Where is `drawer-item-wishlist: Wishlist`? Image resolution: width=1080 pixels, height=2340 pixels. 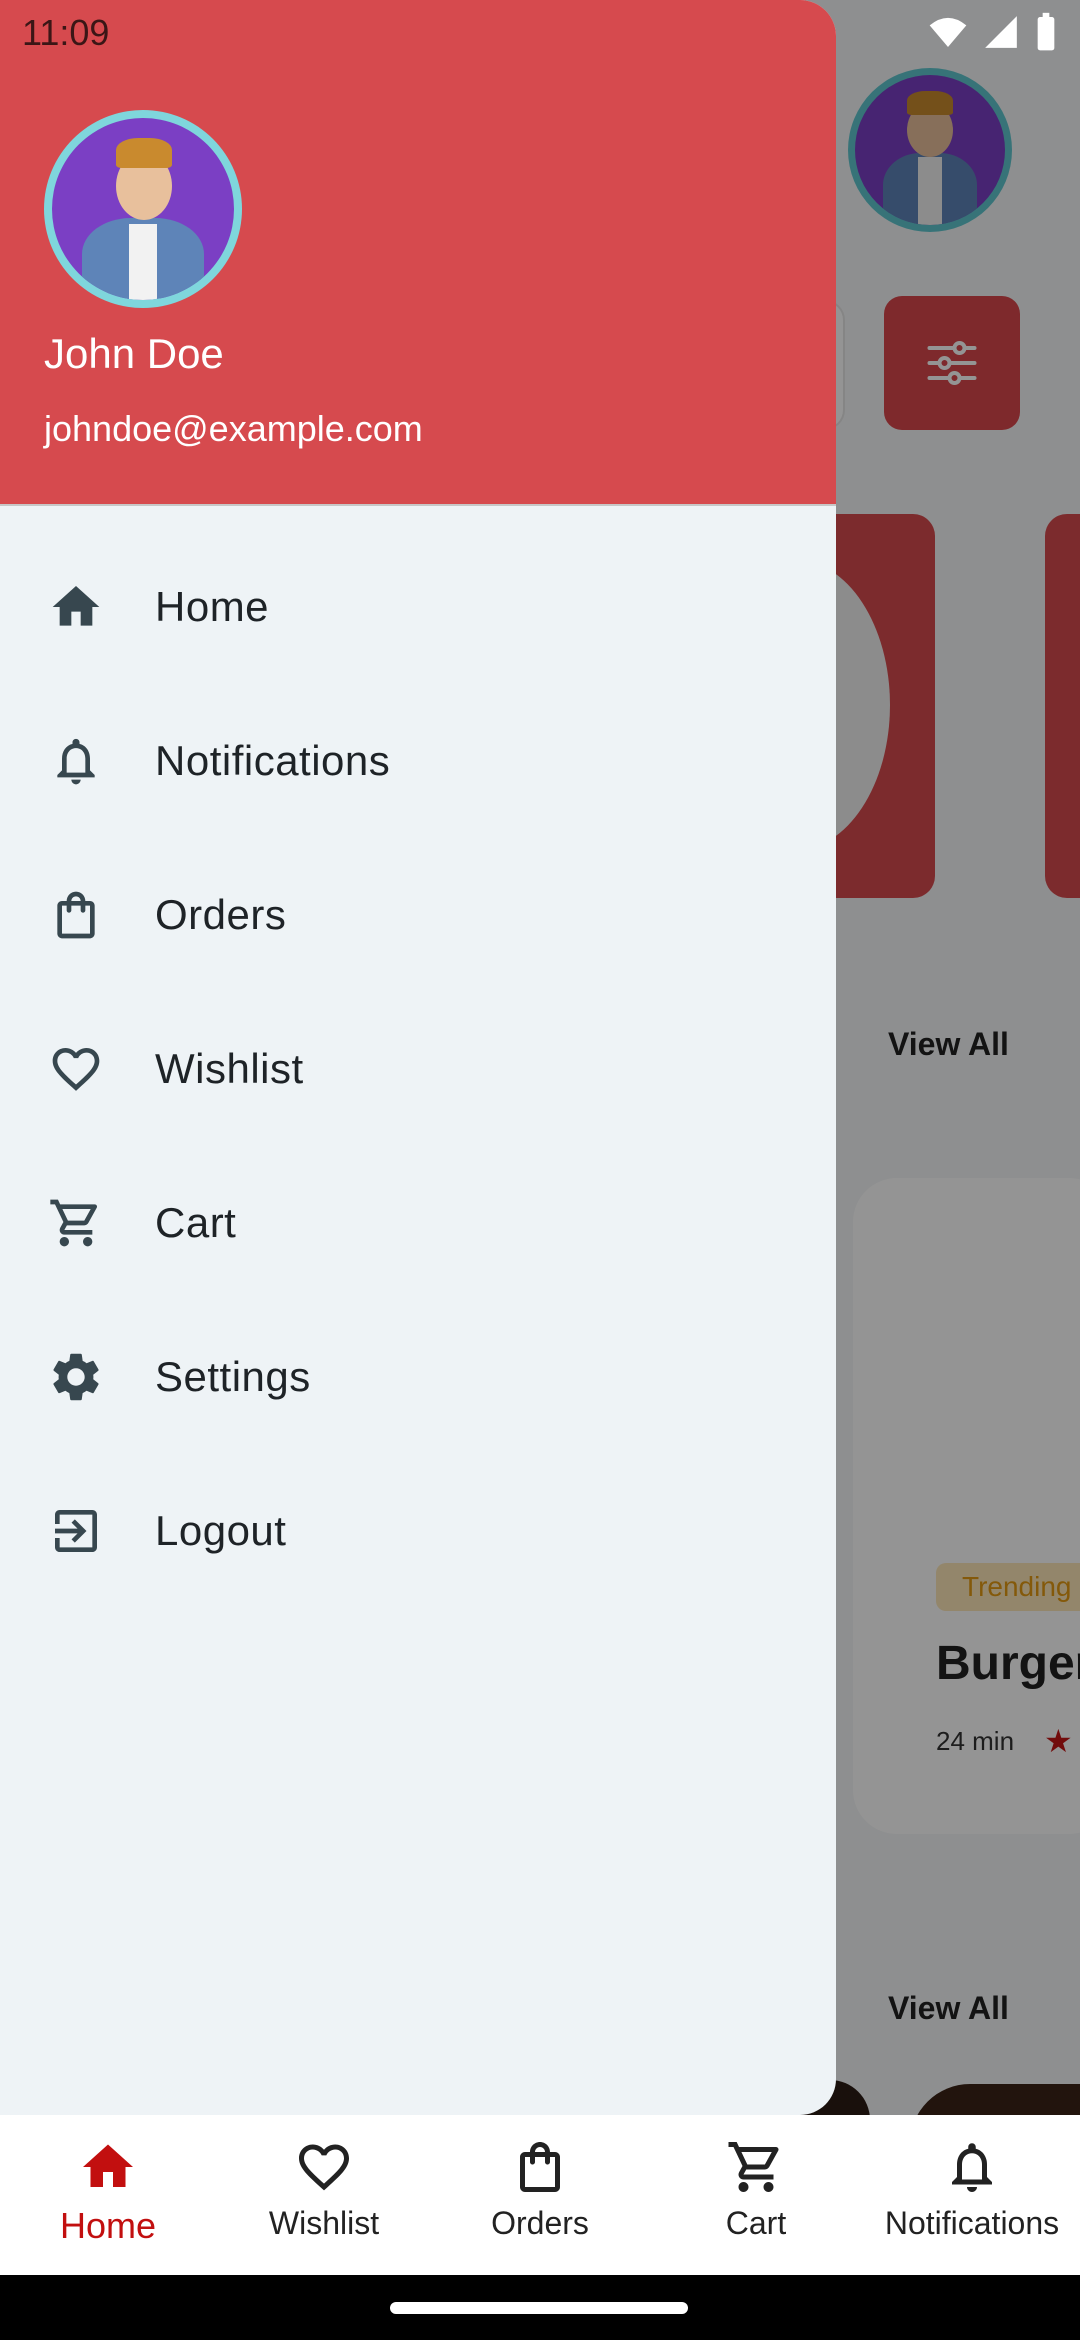 drawer-item-wishlist: Wishlist is located at coordinates (418, 1069).